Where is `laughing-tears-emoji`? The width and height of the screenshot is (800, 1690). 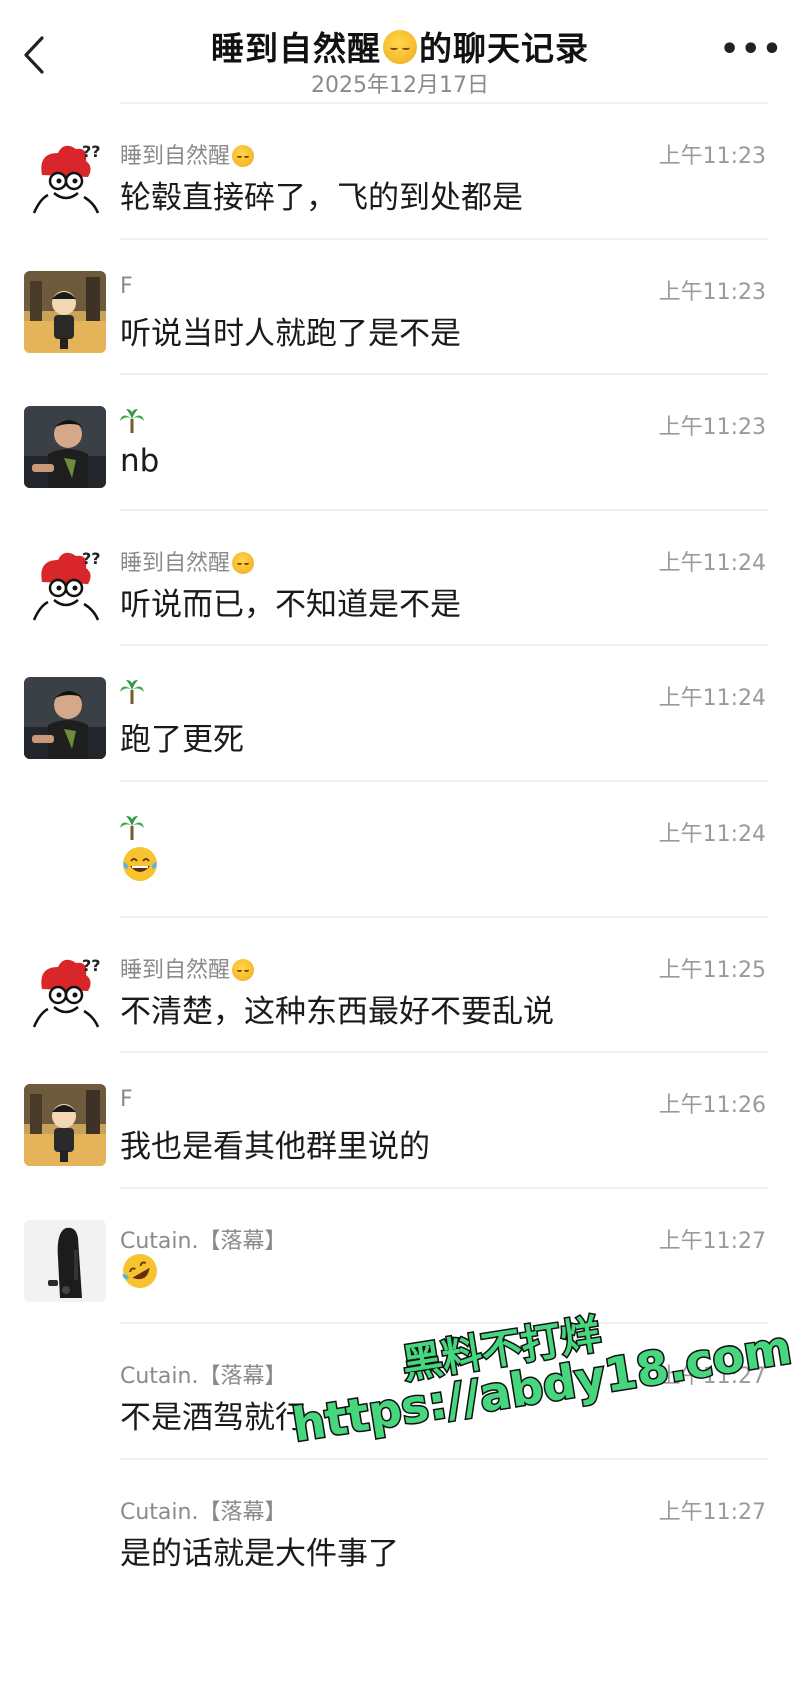 laughing-tears-emoji is located at coordinates (140, 864).